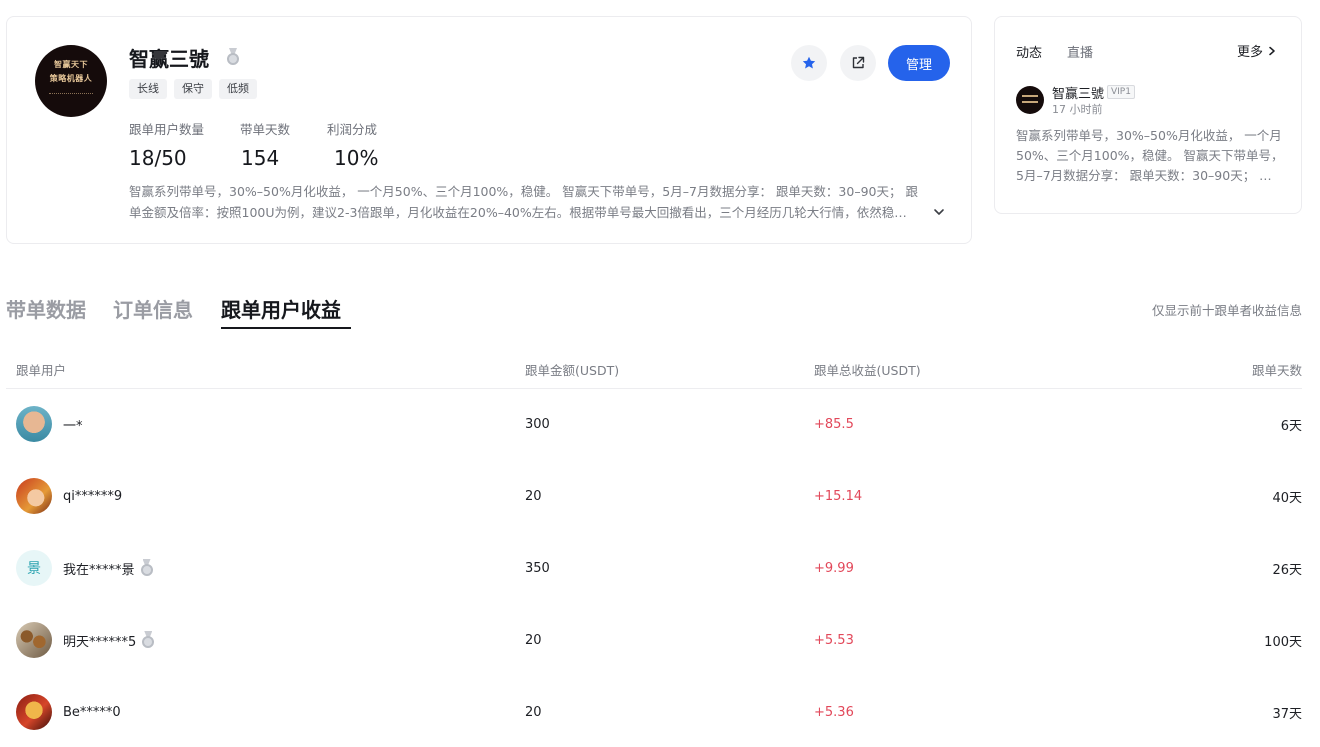 The width and height of the screenshot is (1320, 747). I want to click on trader-name: 智赢三號, so click(184, 57).